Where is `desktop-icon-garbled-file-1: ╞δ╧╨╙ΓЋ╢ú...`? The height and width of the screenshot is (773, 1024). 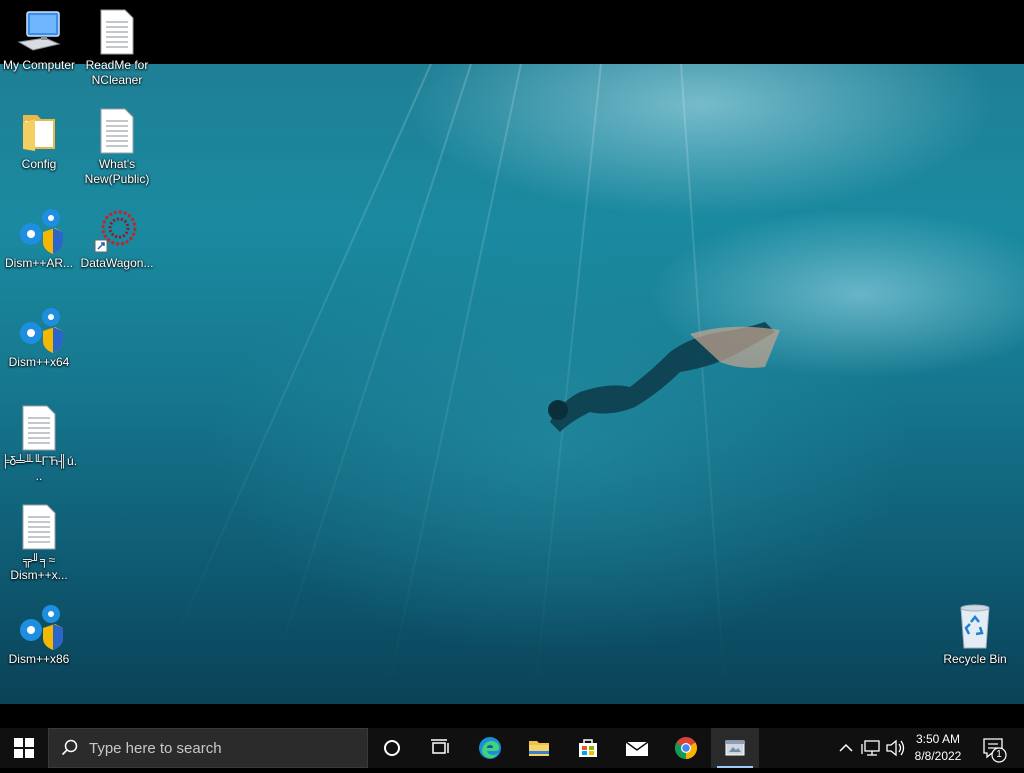
desktop-icon-garbled-file-1: ╞δ╧╨╙ΓЋ╢ú... is located at coordinates (39, 444).